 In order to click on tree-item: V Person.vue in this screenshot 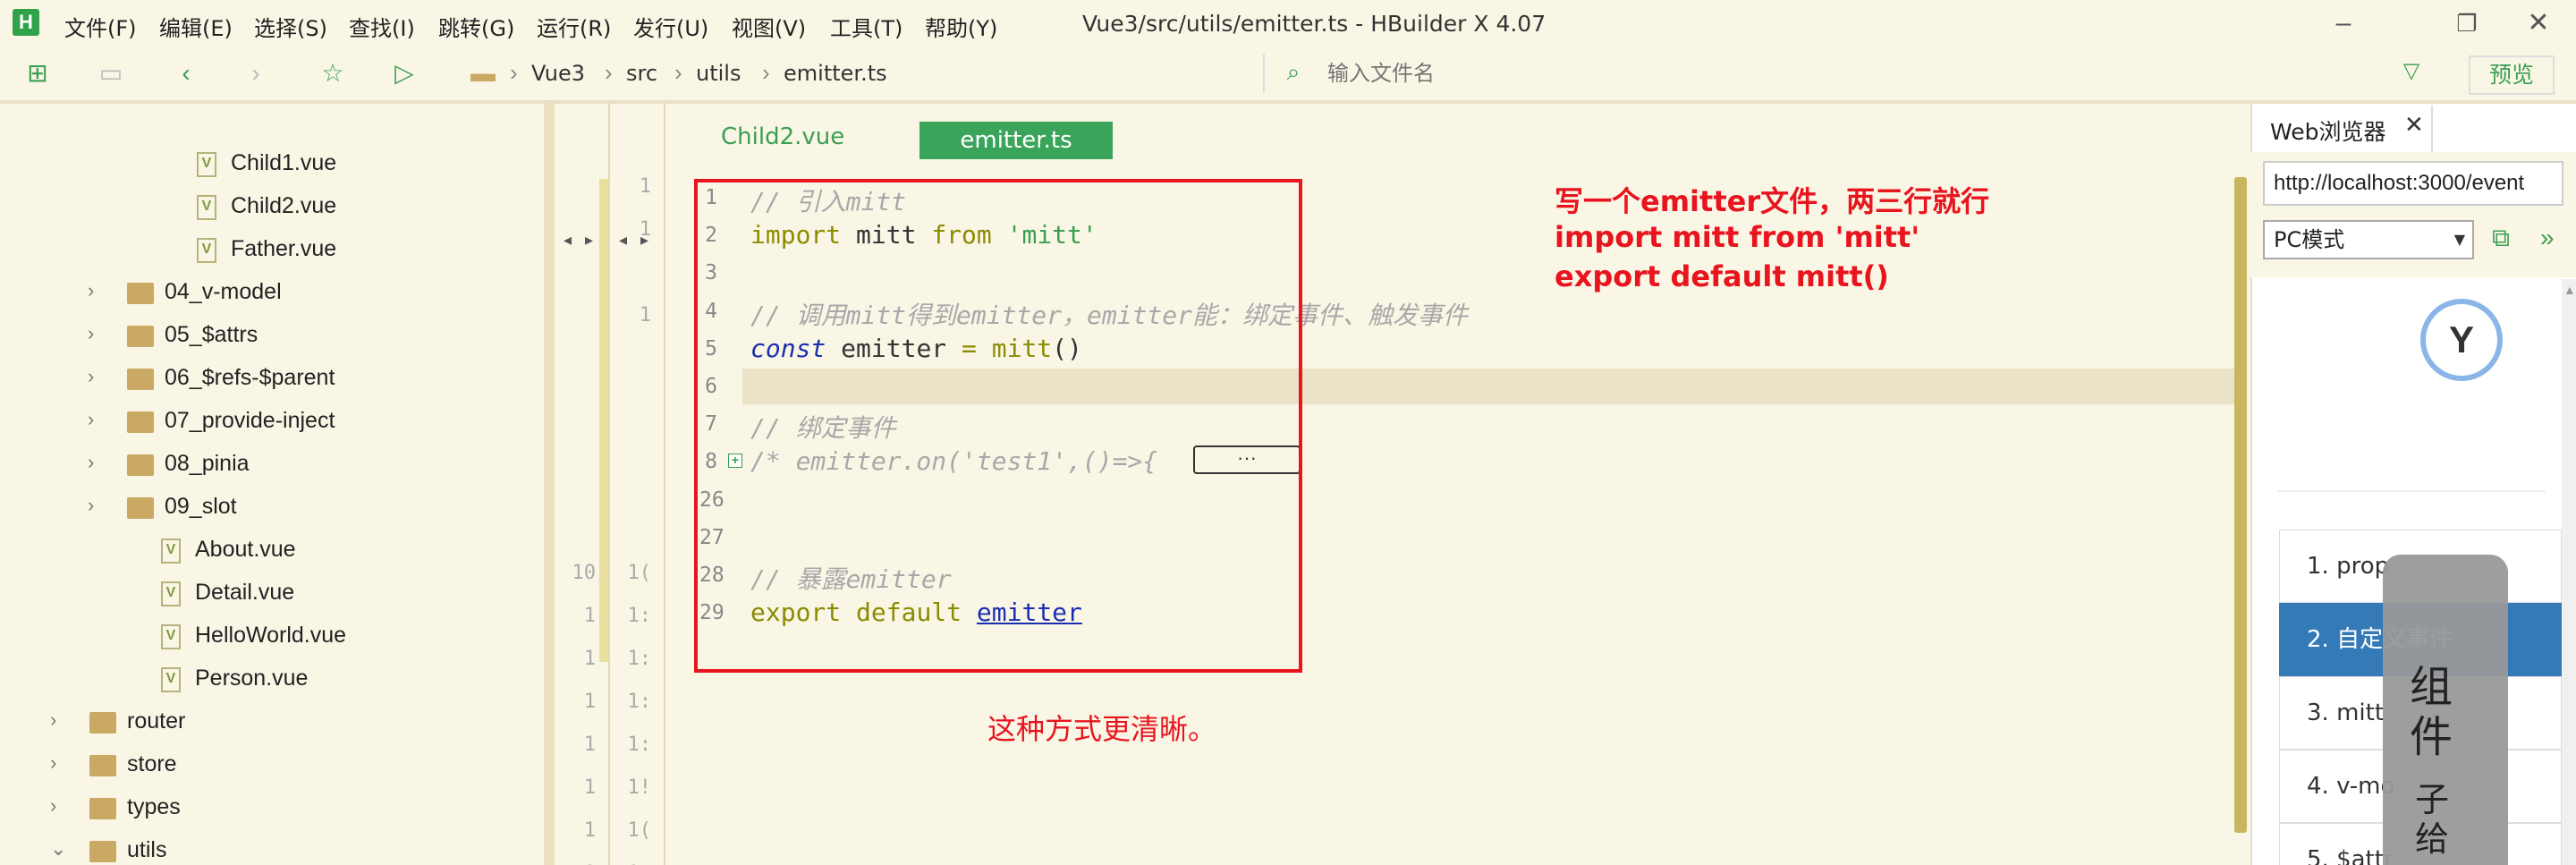, I will do `click(268, 680)`.